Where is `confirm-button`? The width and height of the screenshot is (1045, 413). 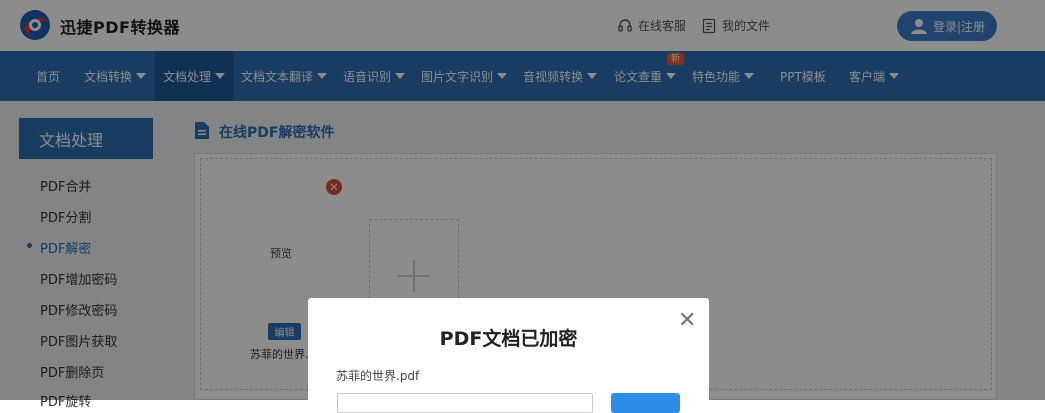 confirm-button is located at coordinates (645, 403).